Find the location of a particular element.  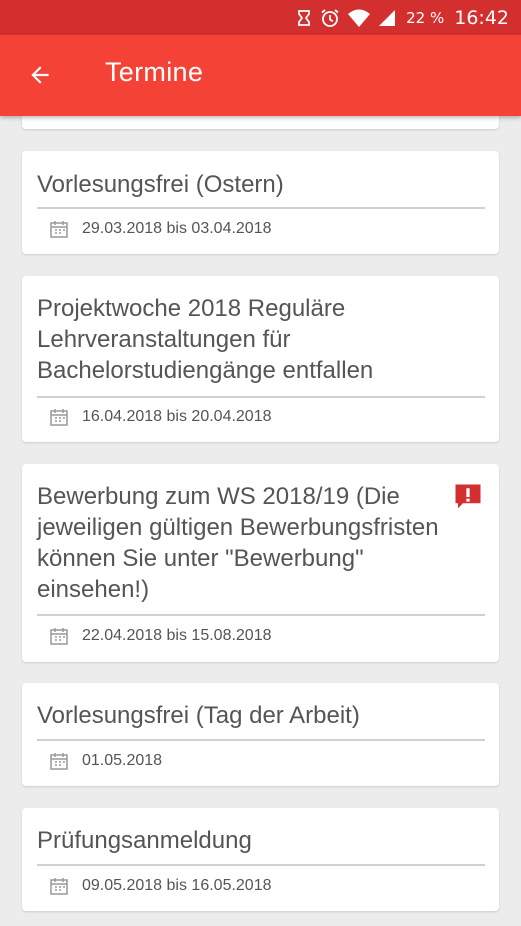

event-date-text: 01.05.2018 is located at coordinates (122, 760).